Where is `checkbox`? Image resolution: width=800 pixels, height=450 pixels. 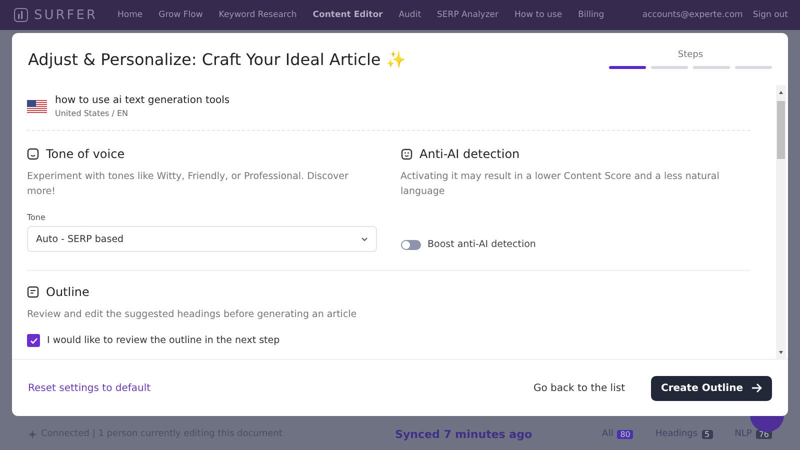 checkbox is located at coordinates (33, 340).